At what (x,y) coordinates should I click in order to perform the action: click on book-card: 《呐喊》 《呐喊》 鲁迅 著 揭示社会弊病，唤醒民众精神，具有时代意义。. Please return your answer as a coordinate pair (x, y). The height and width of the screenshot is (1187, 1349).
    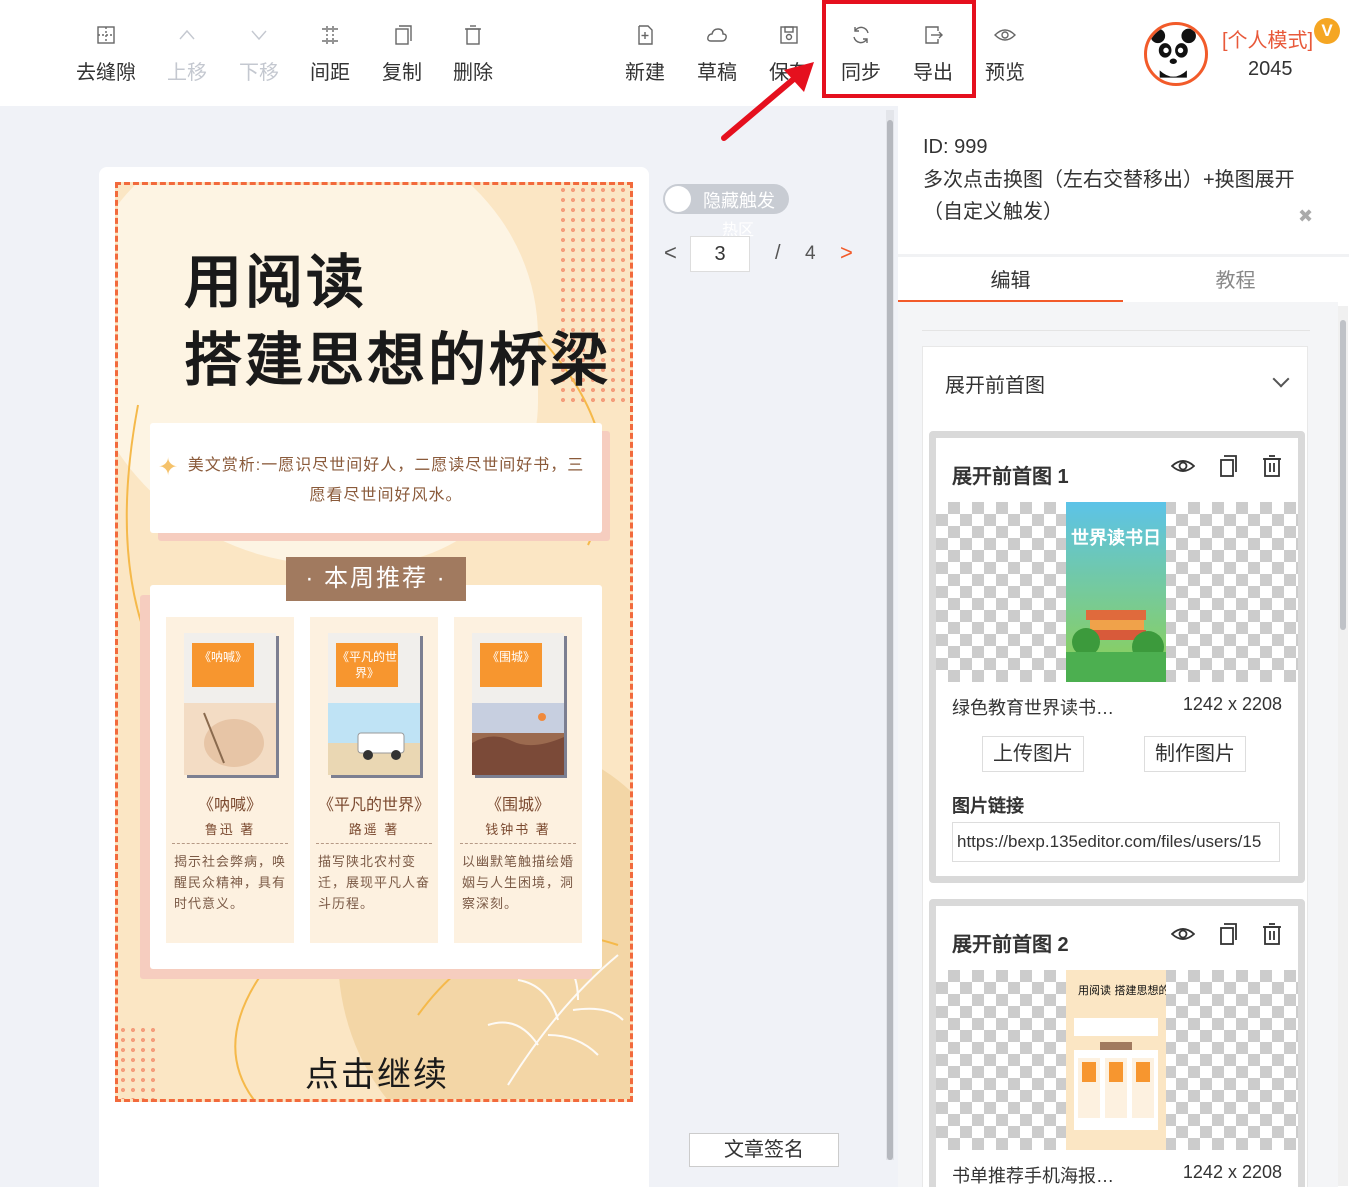
    Looking at the image, I should click on (230, 780).